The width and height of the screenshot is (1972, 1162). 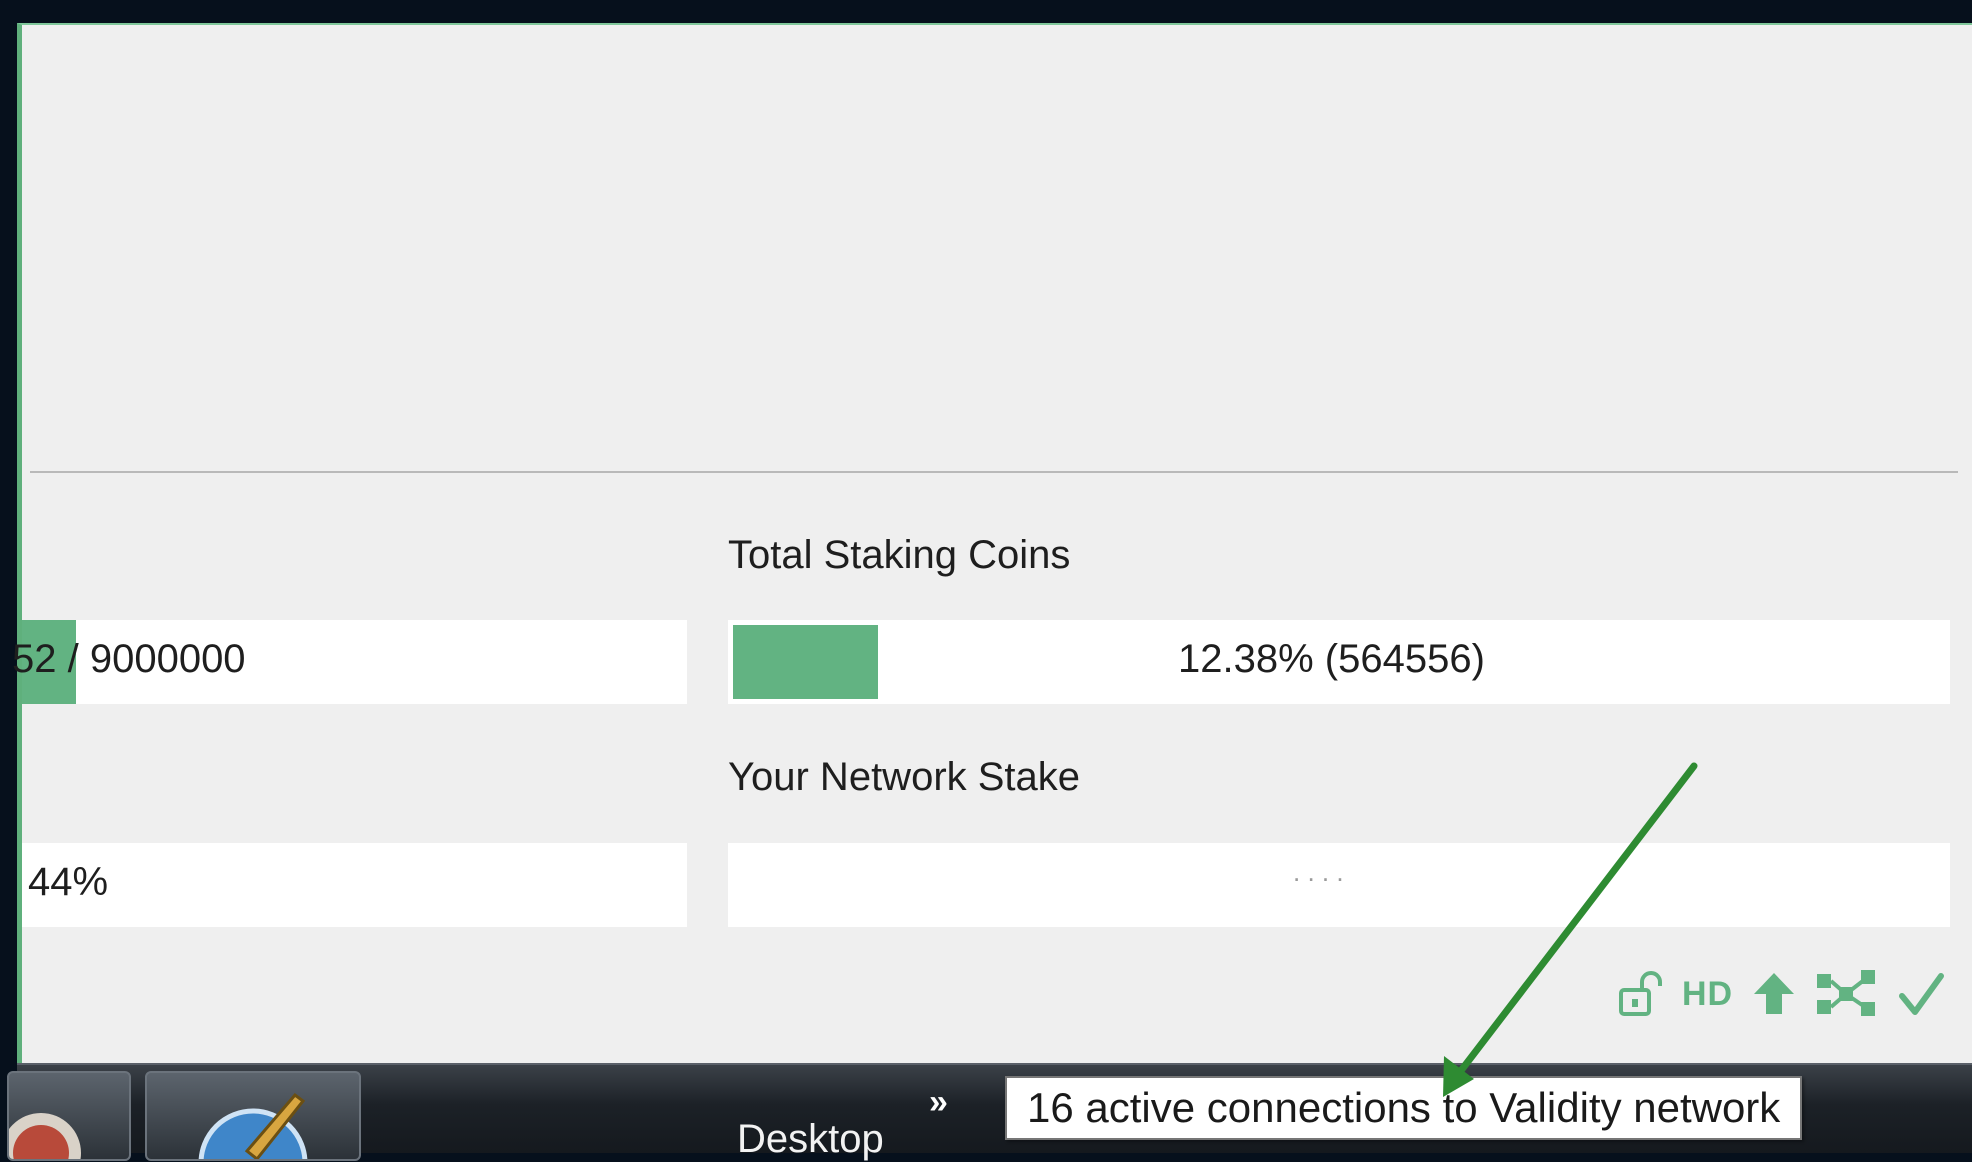 I want to click on left-percent-box: 44%, so click(x=354, y=885).